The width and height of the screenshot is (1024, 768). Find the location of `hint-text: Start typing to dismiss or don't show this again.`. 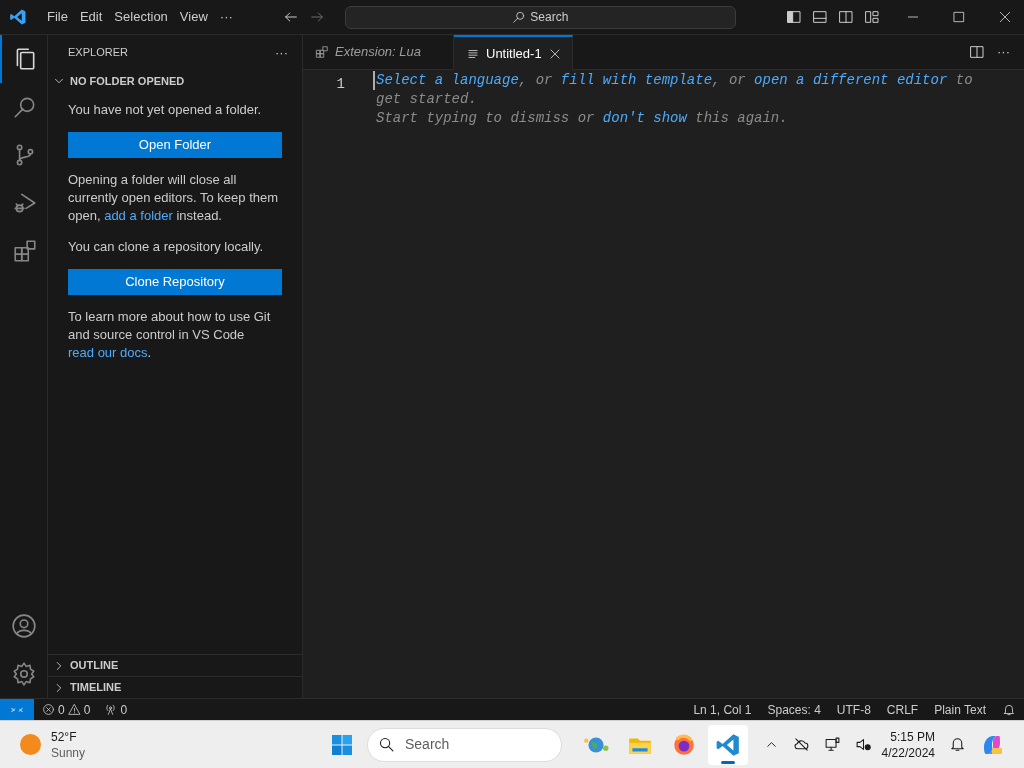

hint-text: Start typing to dismiss or don't show this again. is located at coordinates (582, 118).